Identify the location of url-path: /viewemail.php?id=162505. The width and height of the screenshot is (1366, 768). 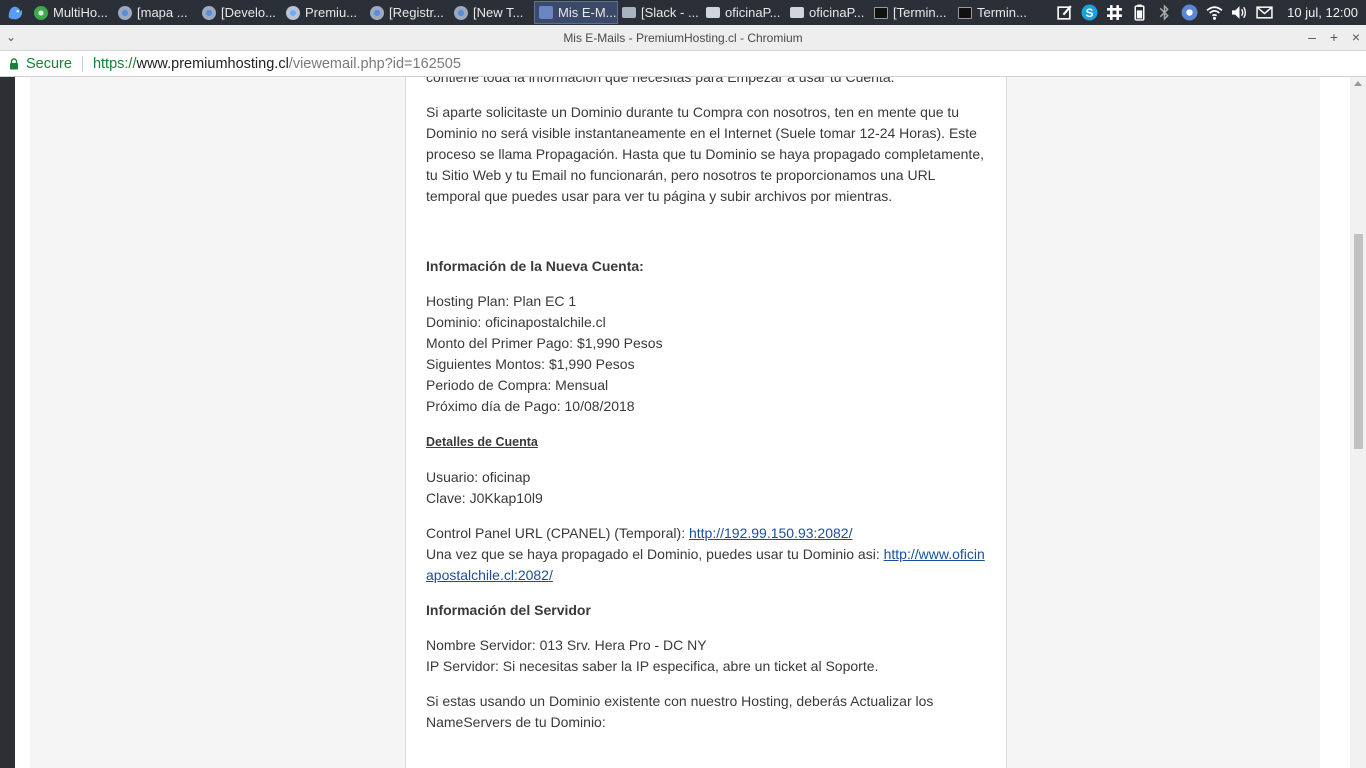
(374, 63).